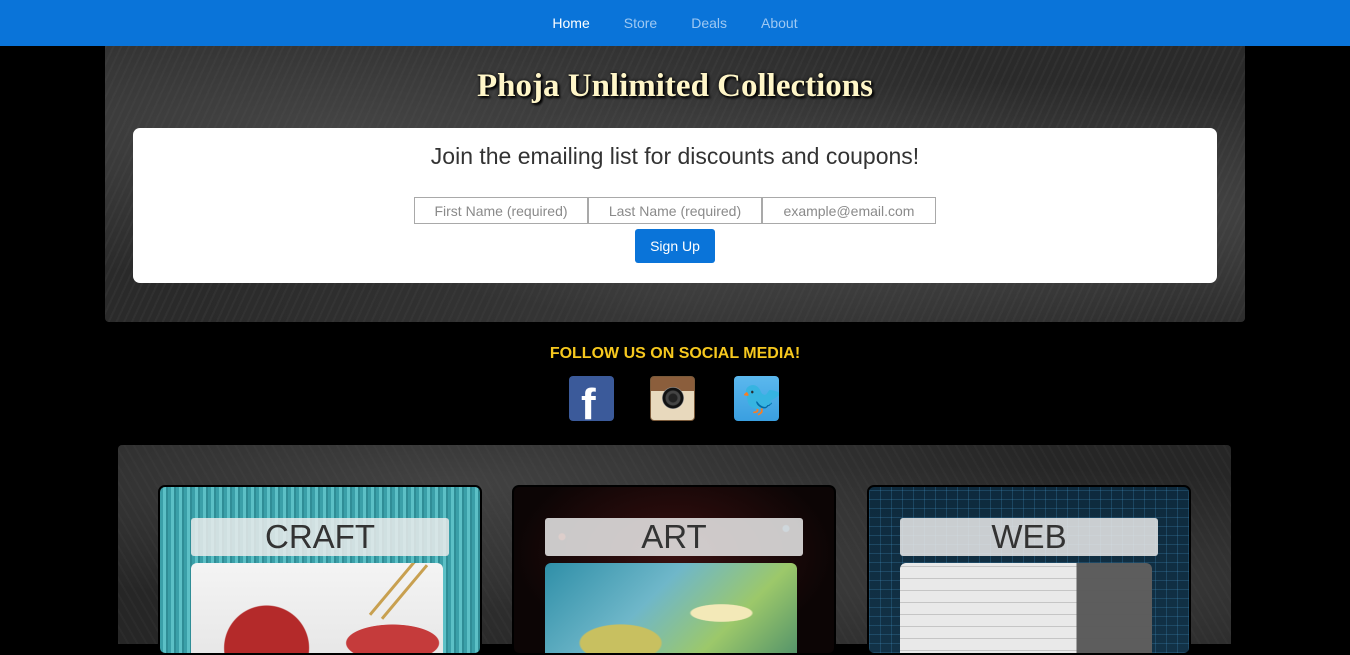  Describe the element at coordinates (674, 537) in the screenshot. I see `category-label-art: ART` at that location.